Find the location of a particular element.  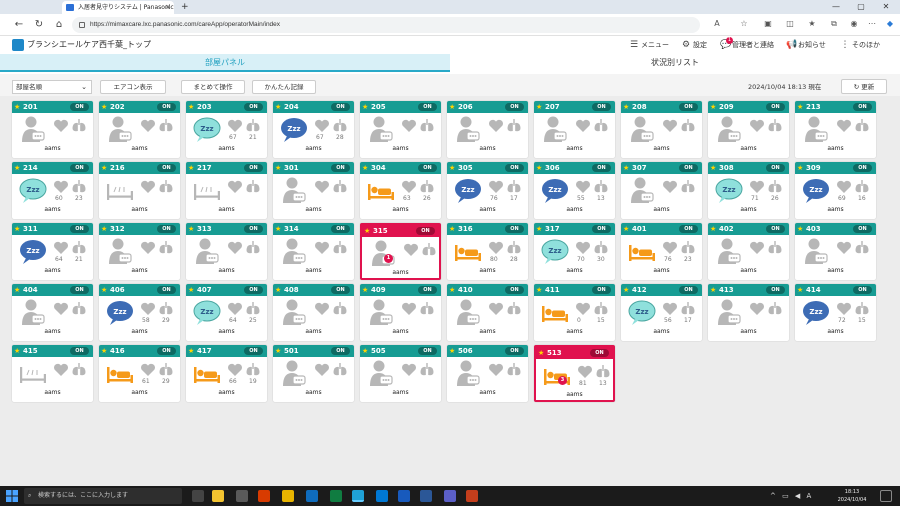

contact-admin-button: 💬 1 管理者と連絡 is located at coordinates (747, 44).